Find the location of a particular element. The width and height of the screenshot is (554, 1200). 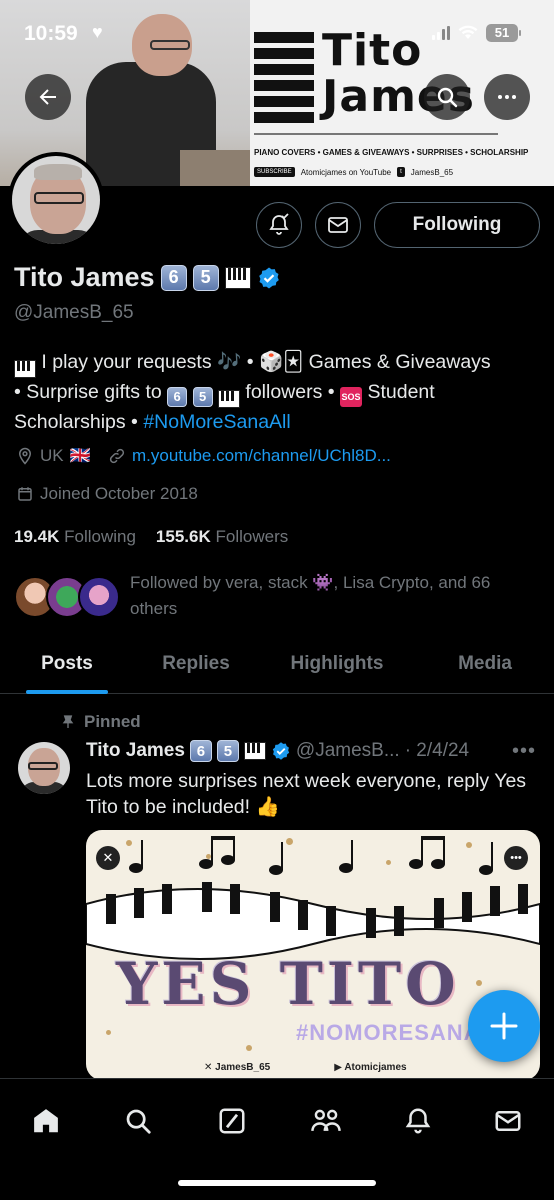

envelope-icon is located at coordinates (338, 225).